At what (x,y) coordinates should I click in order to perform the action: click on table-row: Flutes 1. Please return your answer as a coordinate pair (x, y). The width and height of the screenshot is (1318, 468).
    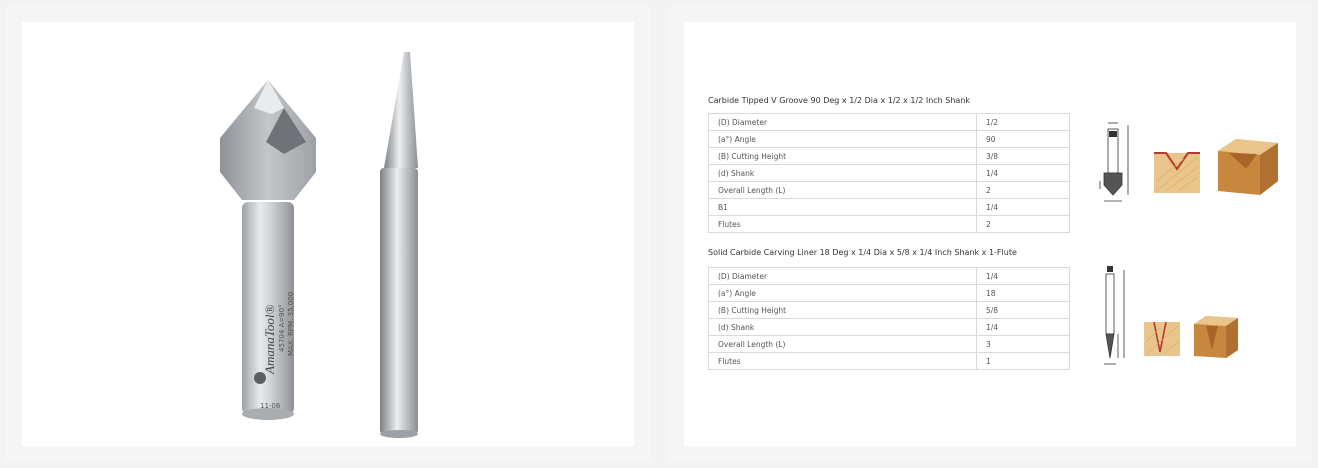
    Looking at the image, I should click on (889, 361).